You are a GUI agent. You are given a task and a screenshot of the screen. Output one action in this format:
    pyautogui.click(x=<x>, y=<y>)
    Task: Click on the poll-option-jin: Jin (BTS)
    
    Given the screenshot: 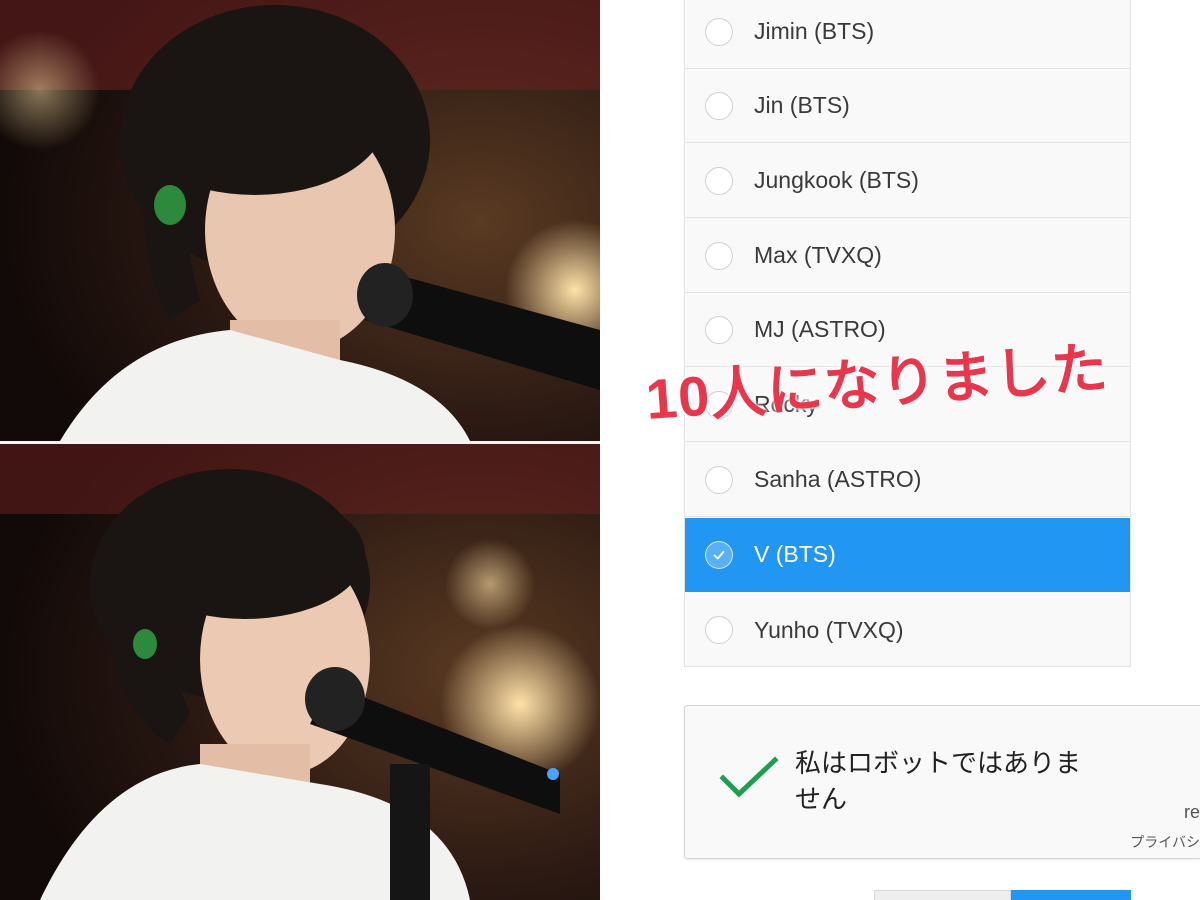 What is the action you would take?
    pyautogui.click(x=907, y=106)
    